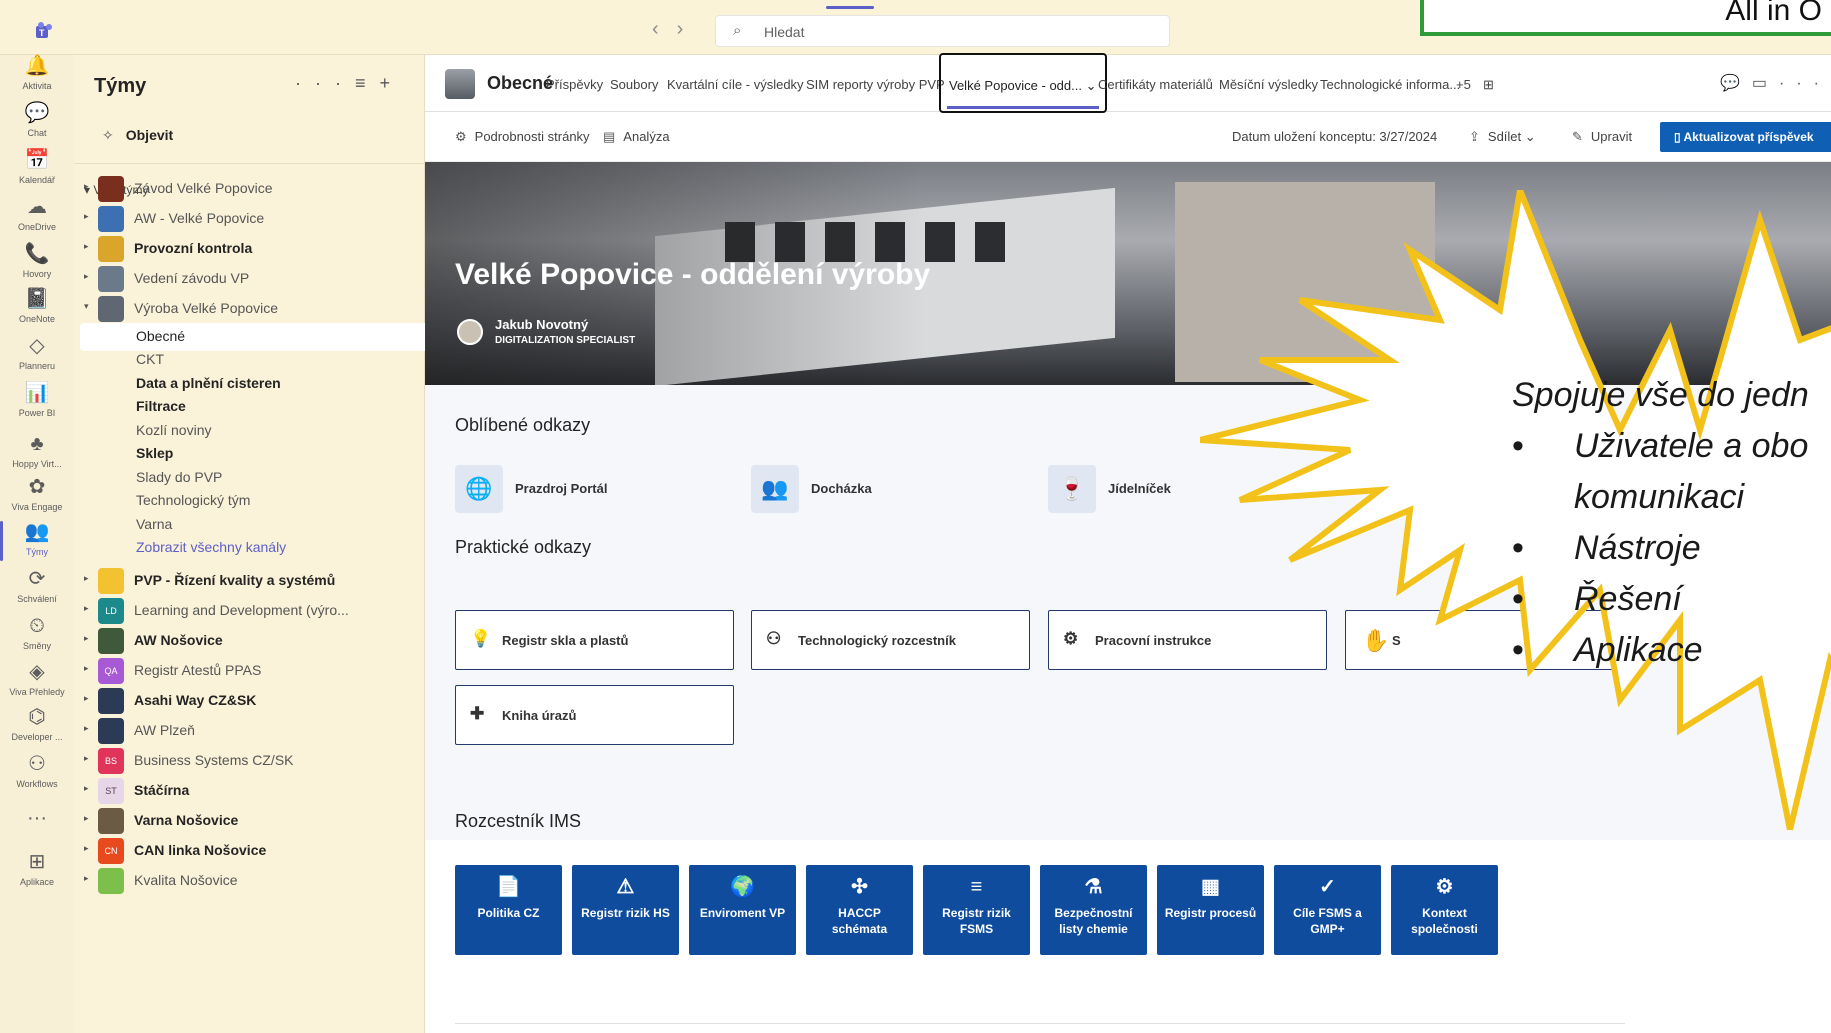  What do you see at coordinates (859, 910) in the screenshot?
I see `ims-tile: ✣ HACCP schémata` at bounding box center [859, 910].